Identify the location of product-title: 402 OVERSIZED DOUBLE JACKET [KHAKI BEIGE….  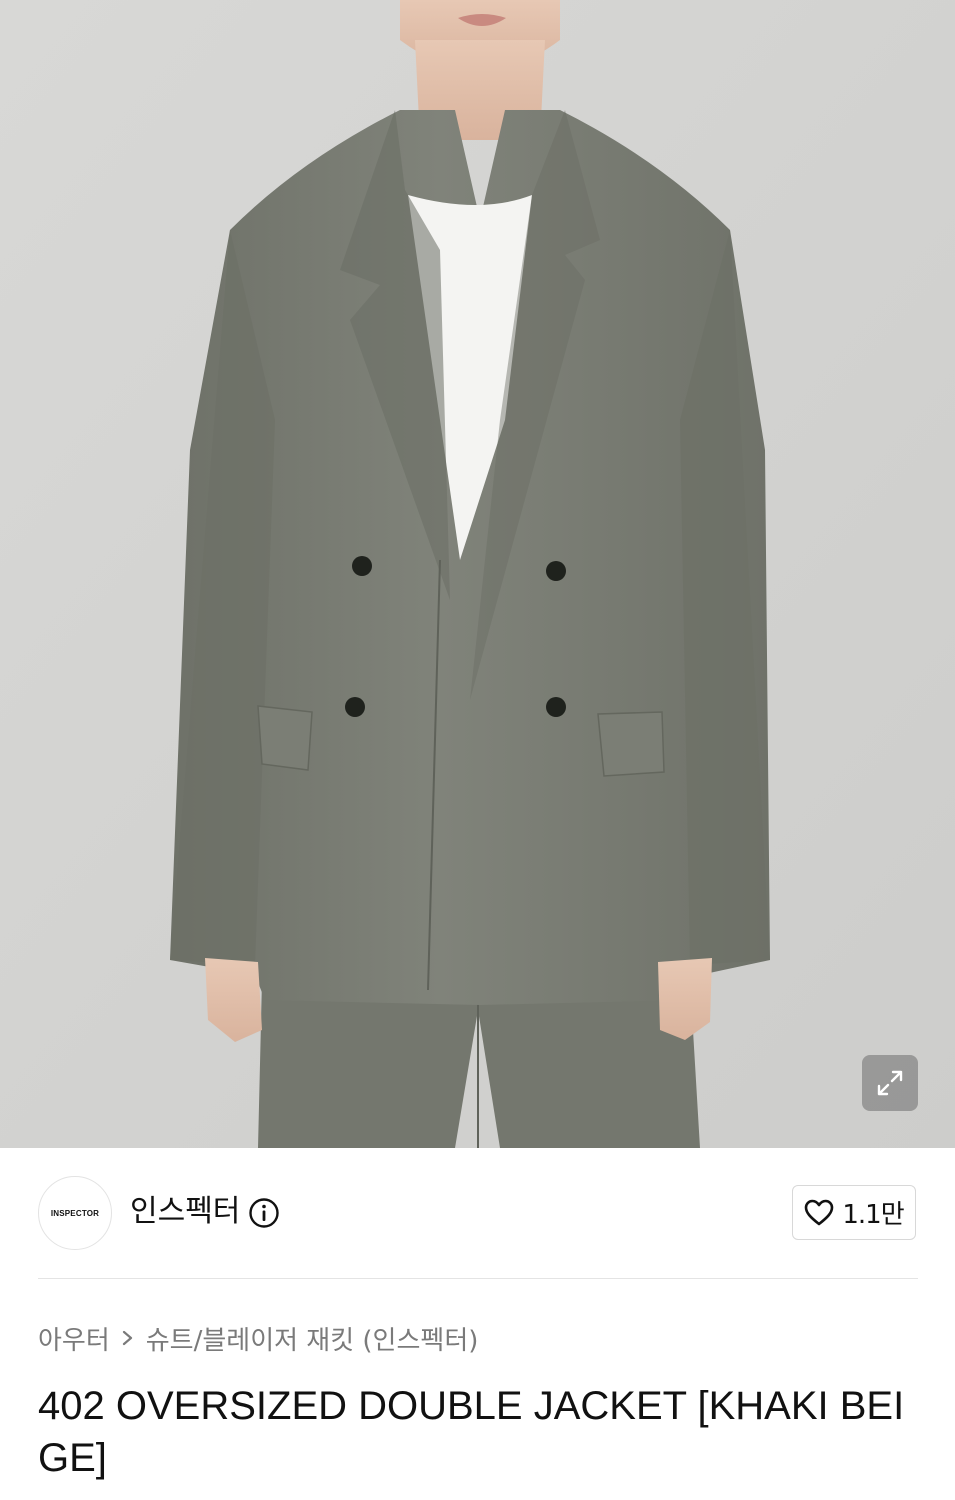
(471, 1432).